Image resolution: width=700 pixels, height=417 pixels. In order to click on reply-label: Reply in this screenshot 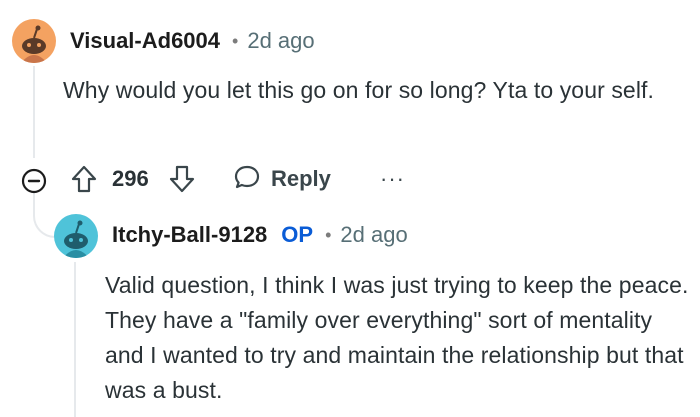, I will do `click(301, 178)`.